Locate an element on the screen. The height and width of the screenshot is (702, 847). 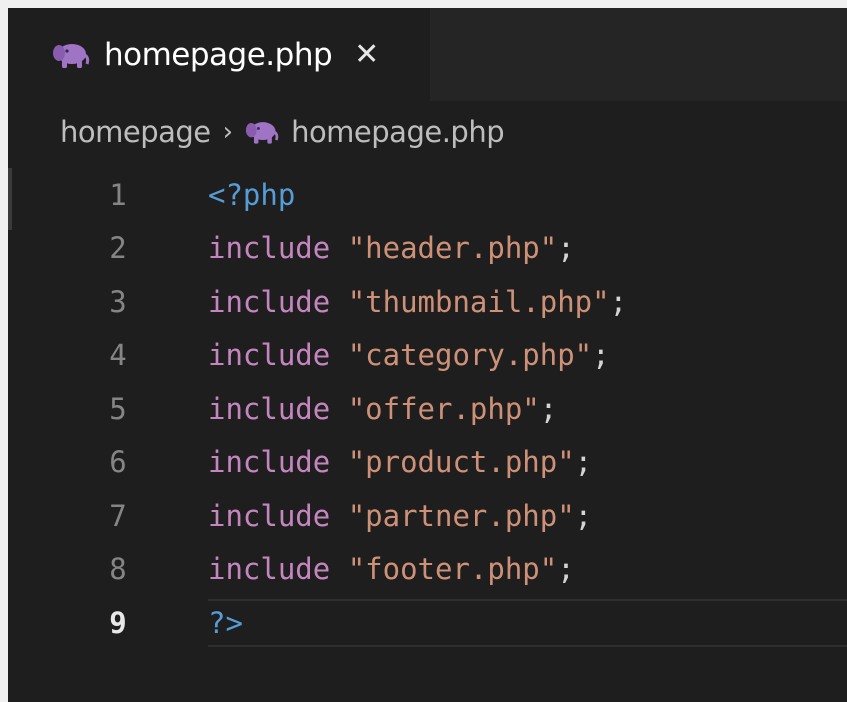
chevron-right-icon: › is located at coordinates (228, 132).